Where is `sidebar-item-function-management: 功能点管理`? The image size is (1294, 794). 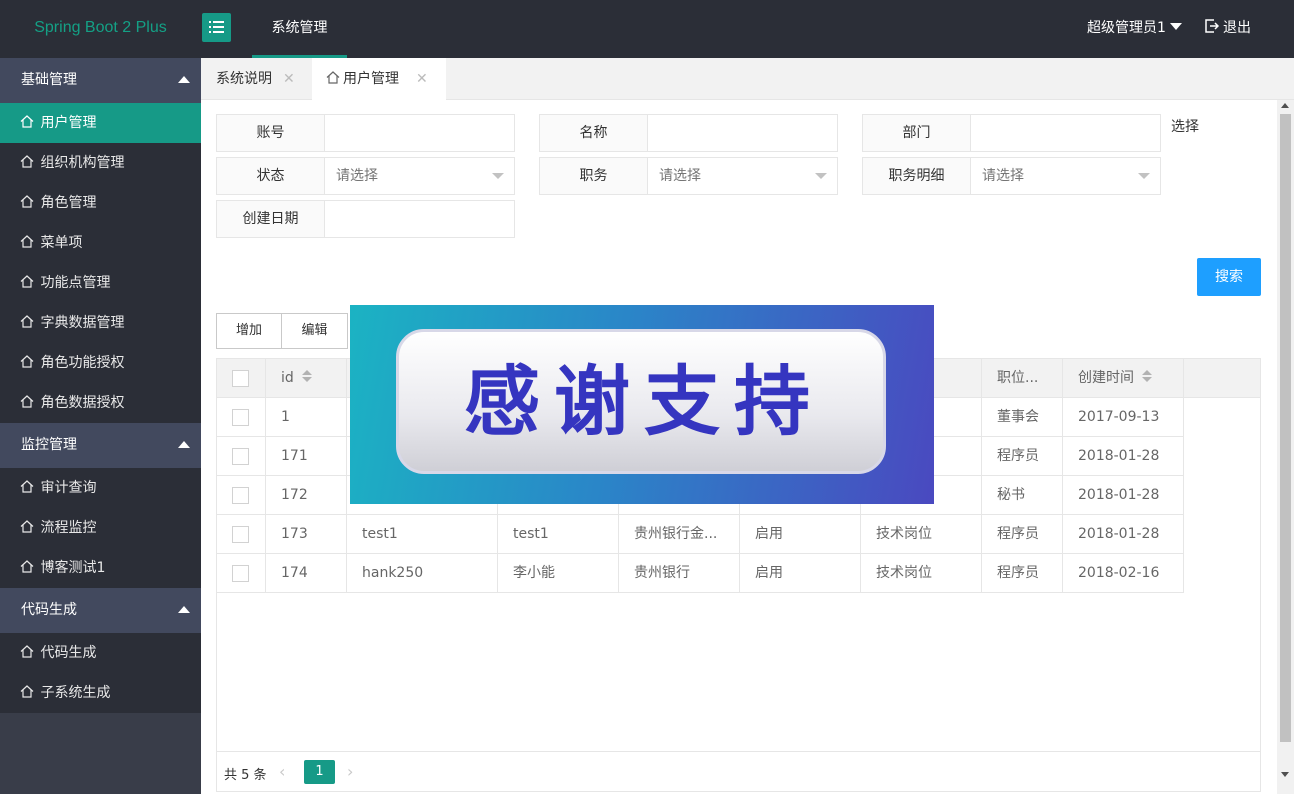
sidebar-item-function-management: 功能点管理 is located at coordinates (100, 283).